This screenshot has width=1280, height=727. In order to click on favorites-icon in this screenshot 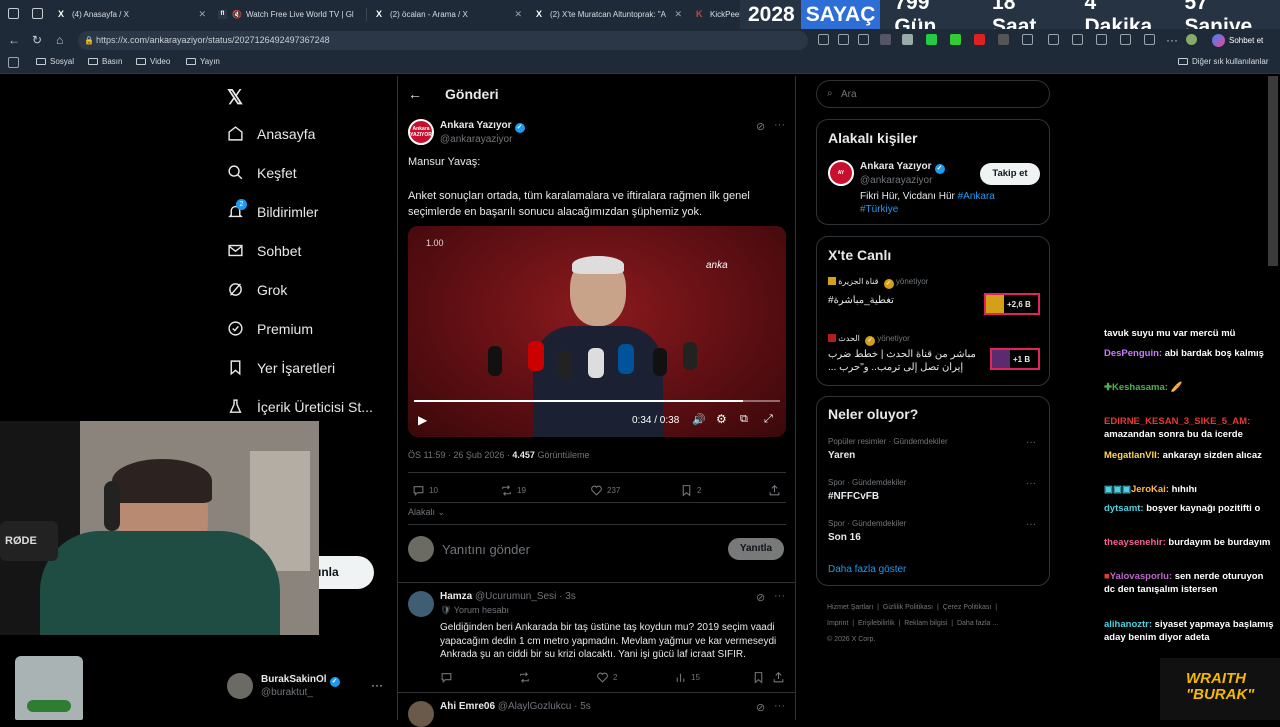, I will do `click(1077, 39)`.